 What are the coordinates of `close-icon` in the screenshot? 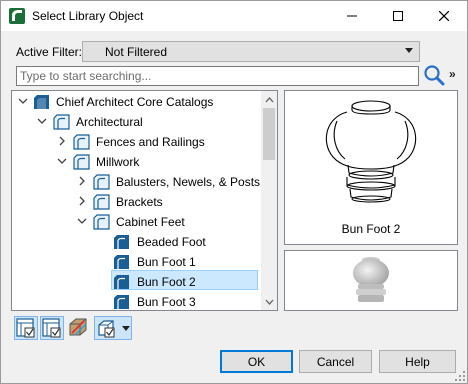 It's located at (444, 16).